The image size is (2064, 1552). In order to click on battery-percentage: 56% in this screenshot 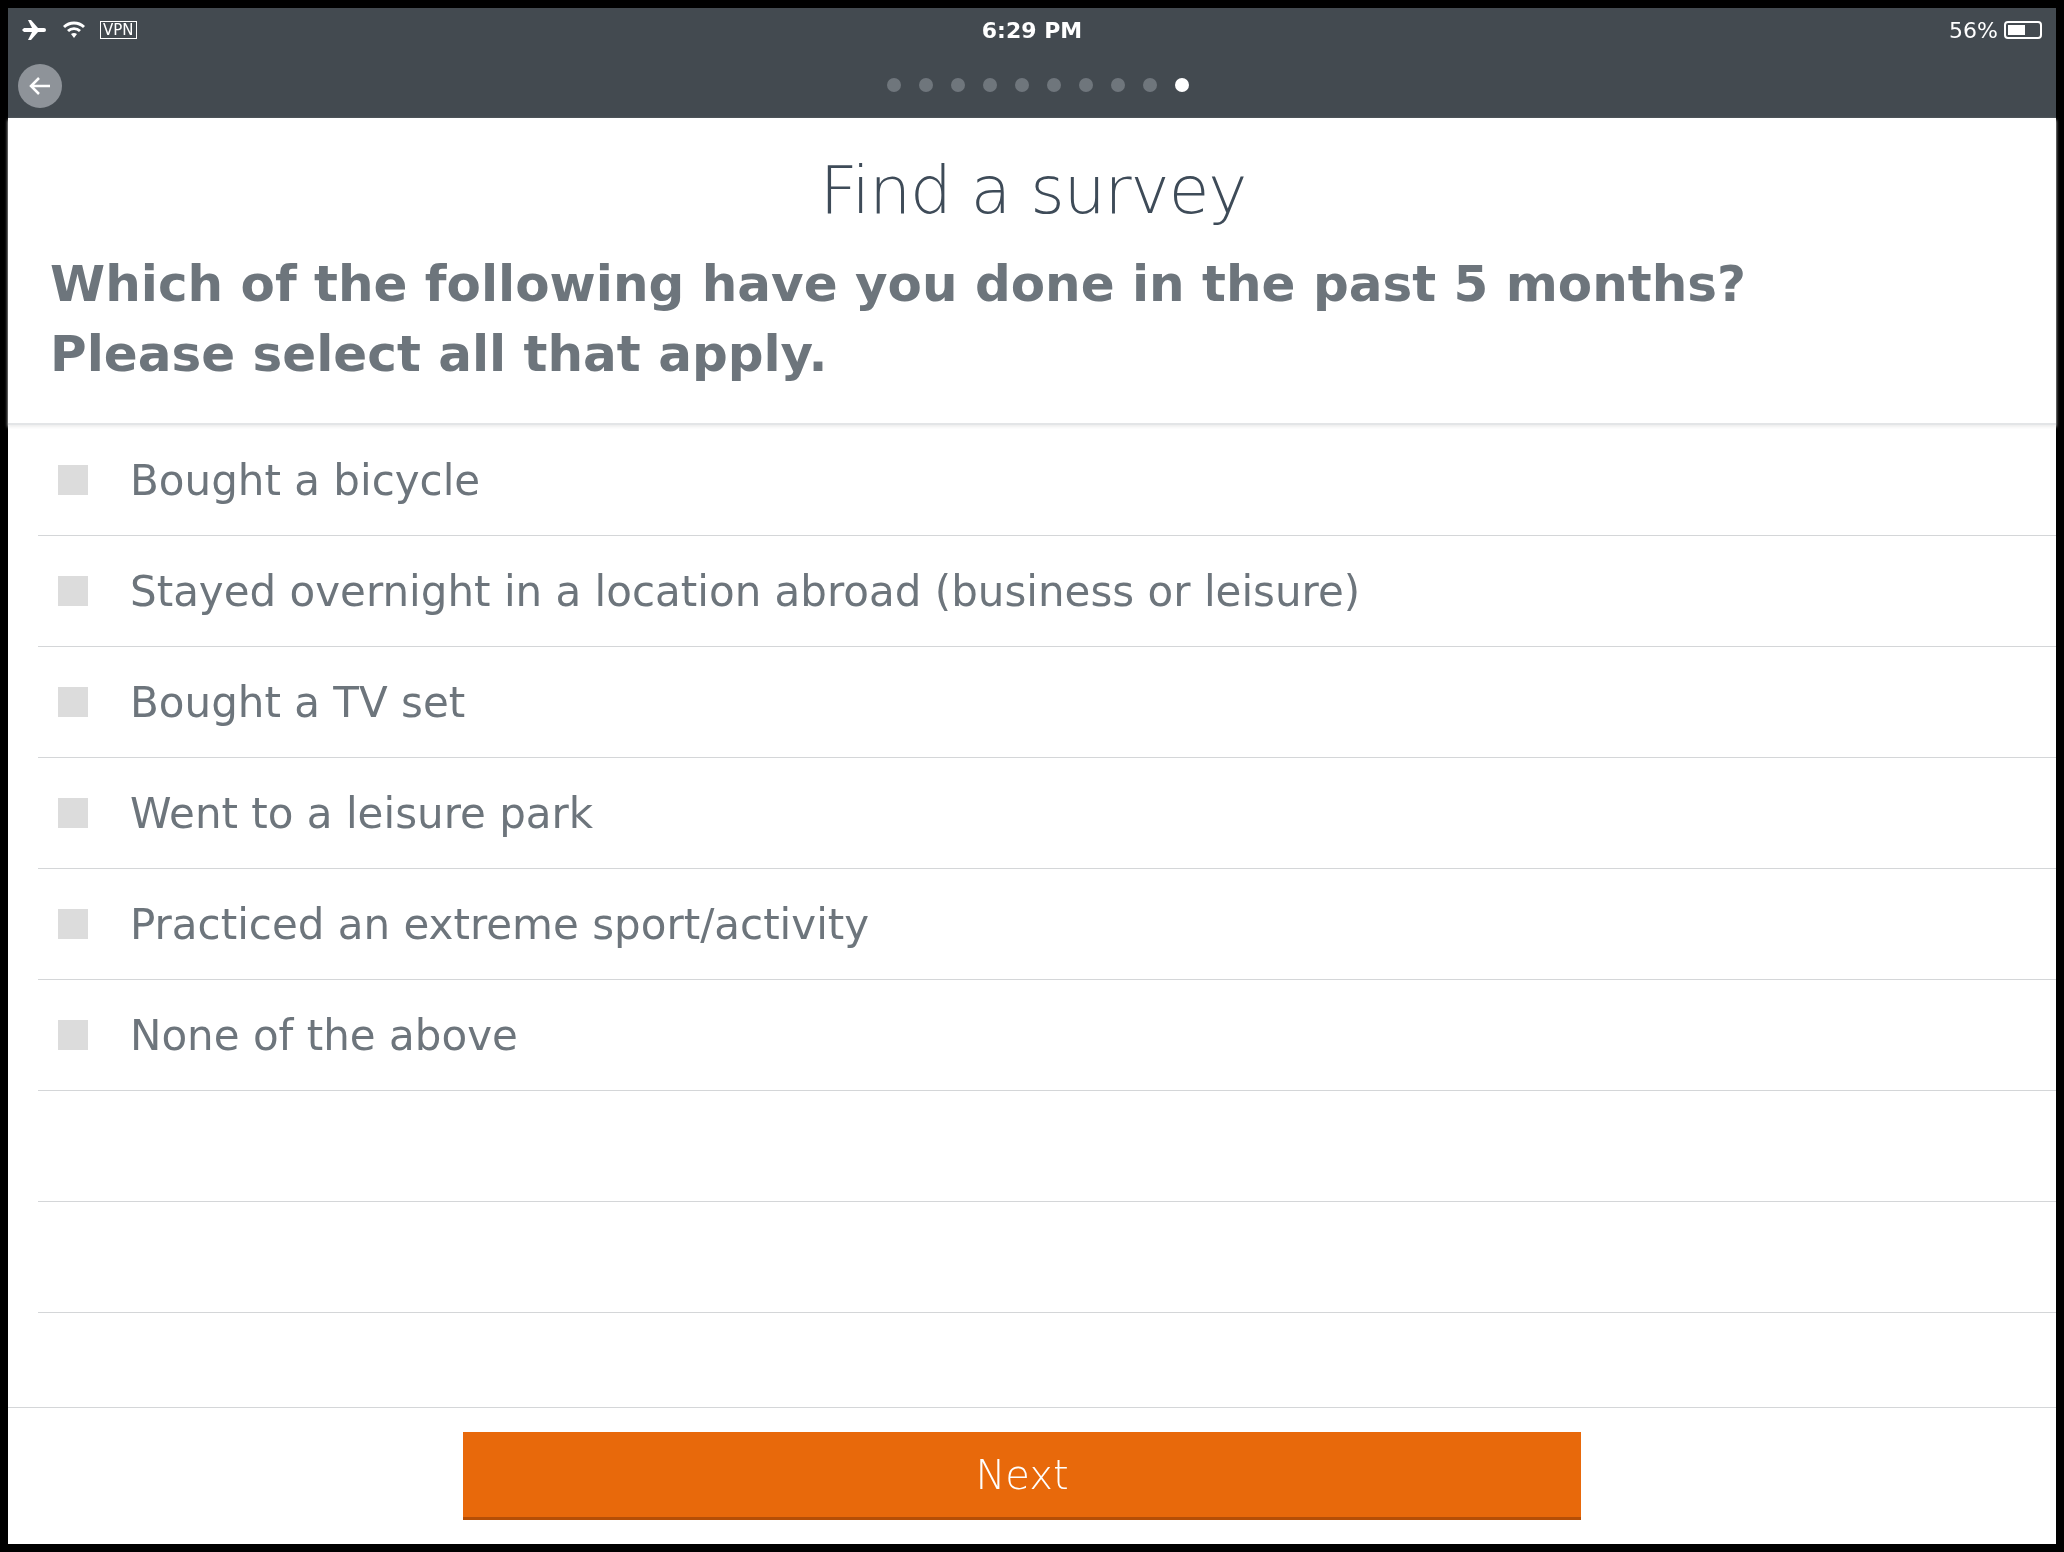, I will do `click(1973, 30)`.